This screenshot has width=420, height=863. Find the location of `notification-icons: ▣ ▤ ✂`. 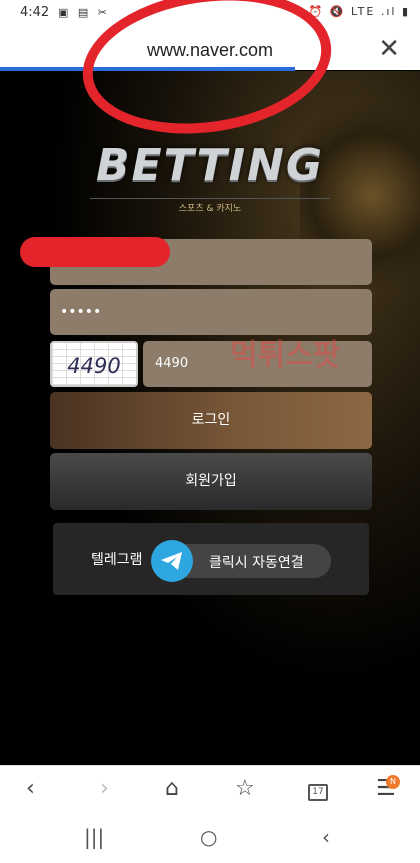

notification-icons: ▣ ▤ ✂ is located at coordinates (84, 12).